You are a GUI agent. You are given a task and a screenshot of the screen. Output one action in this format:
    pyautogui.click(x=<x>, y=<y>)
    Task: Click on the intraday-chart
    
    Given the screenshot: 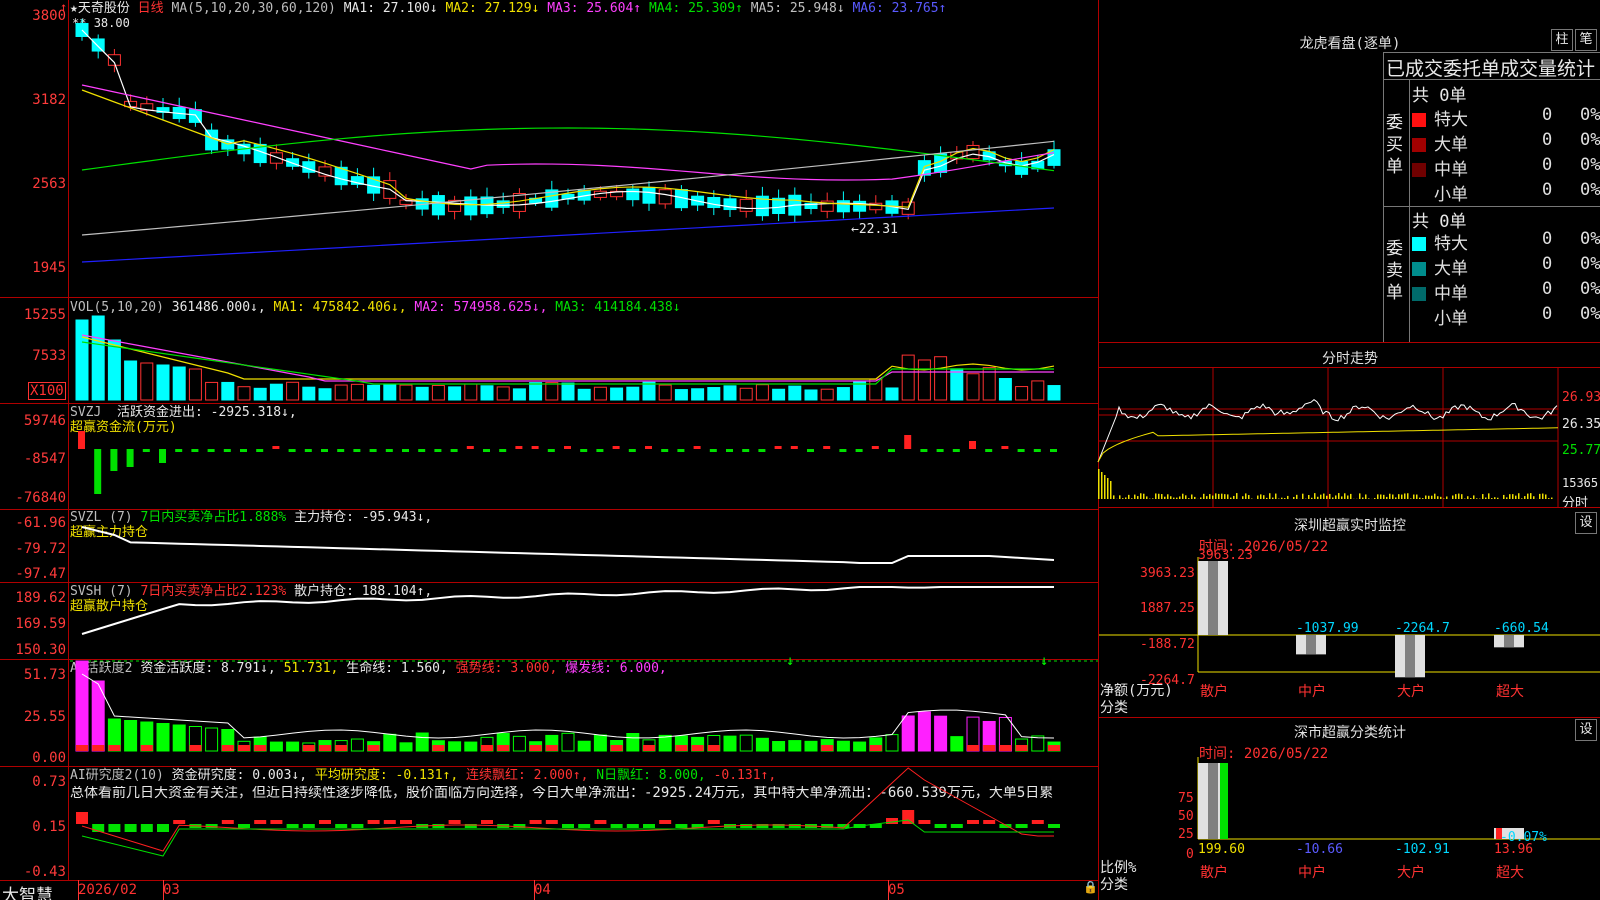 What is the action you would take?
    pyautogui.click(x=1348, y=437)
    